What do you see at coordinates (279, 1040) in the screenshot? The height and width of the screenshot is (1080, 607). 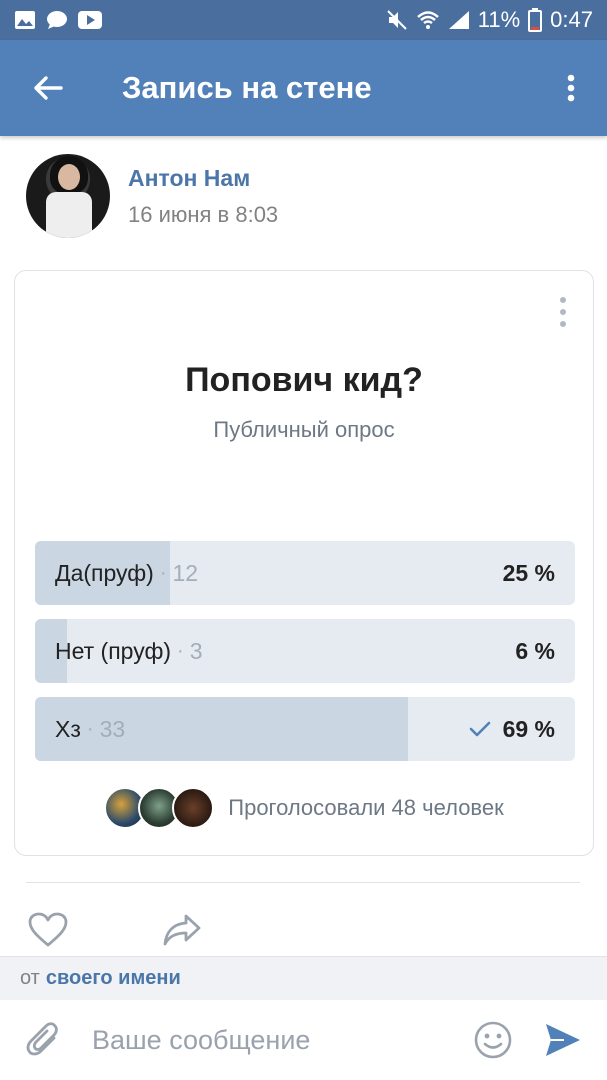 I see `message-input` at bounding box center [279, 1040].